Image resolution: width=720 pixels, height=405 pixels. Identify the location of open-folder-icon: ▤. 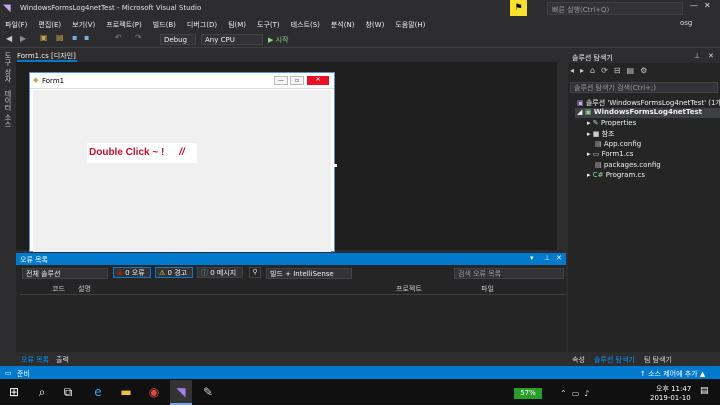
(60, 37).